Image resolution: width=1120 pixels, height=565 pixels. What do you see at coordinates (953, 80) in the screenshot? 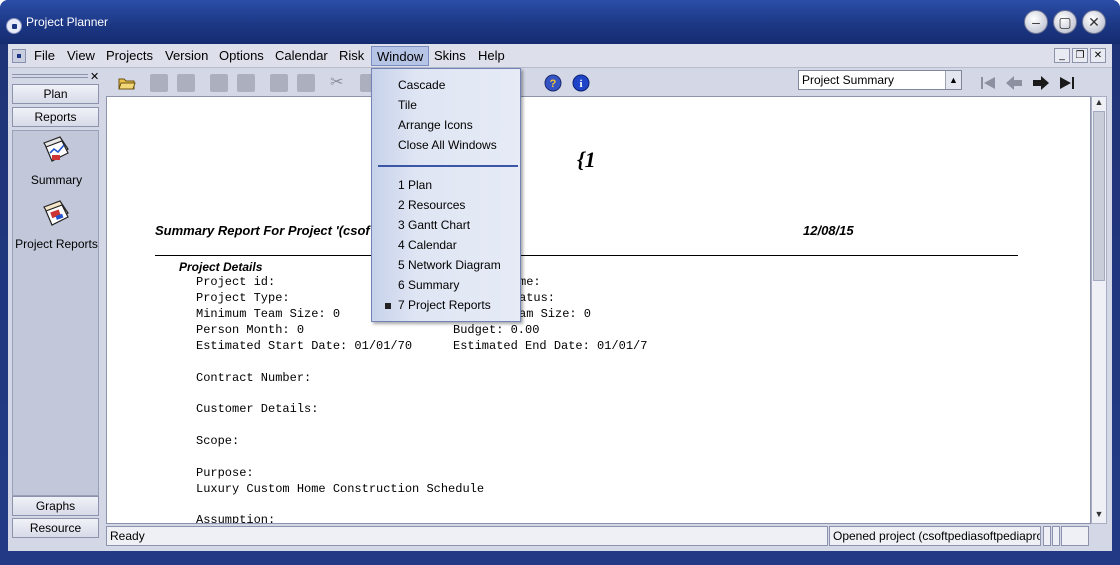
I see `dropdown-arrow-icon: ▲` at bounding box center [953, 80].